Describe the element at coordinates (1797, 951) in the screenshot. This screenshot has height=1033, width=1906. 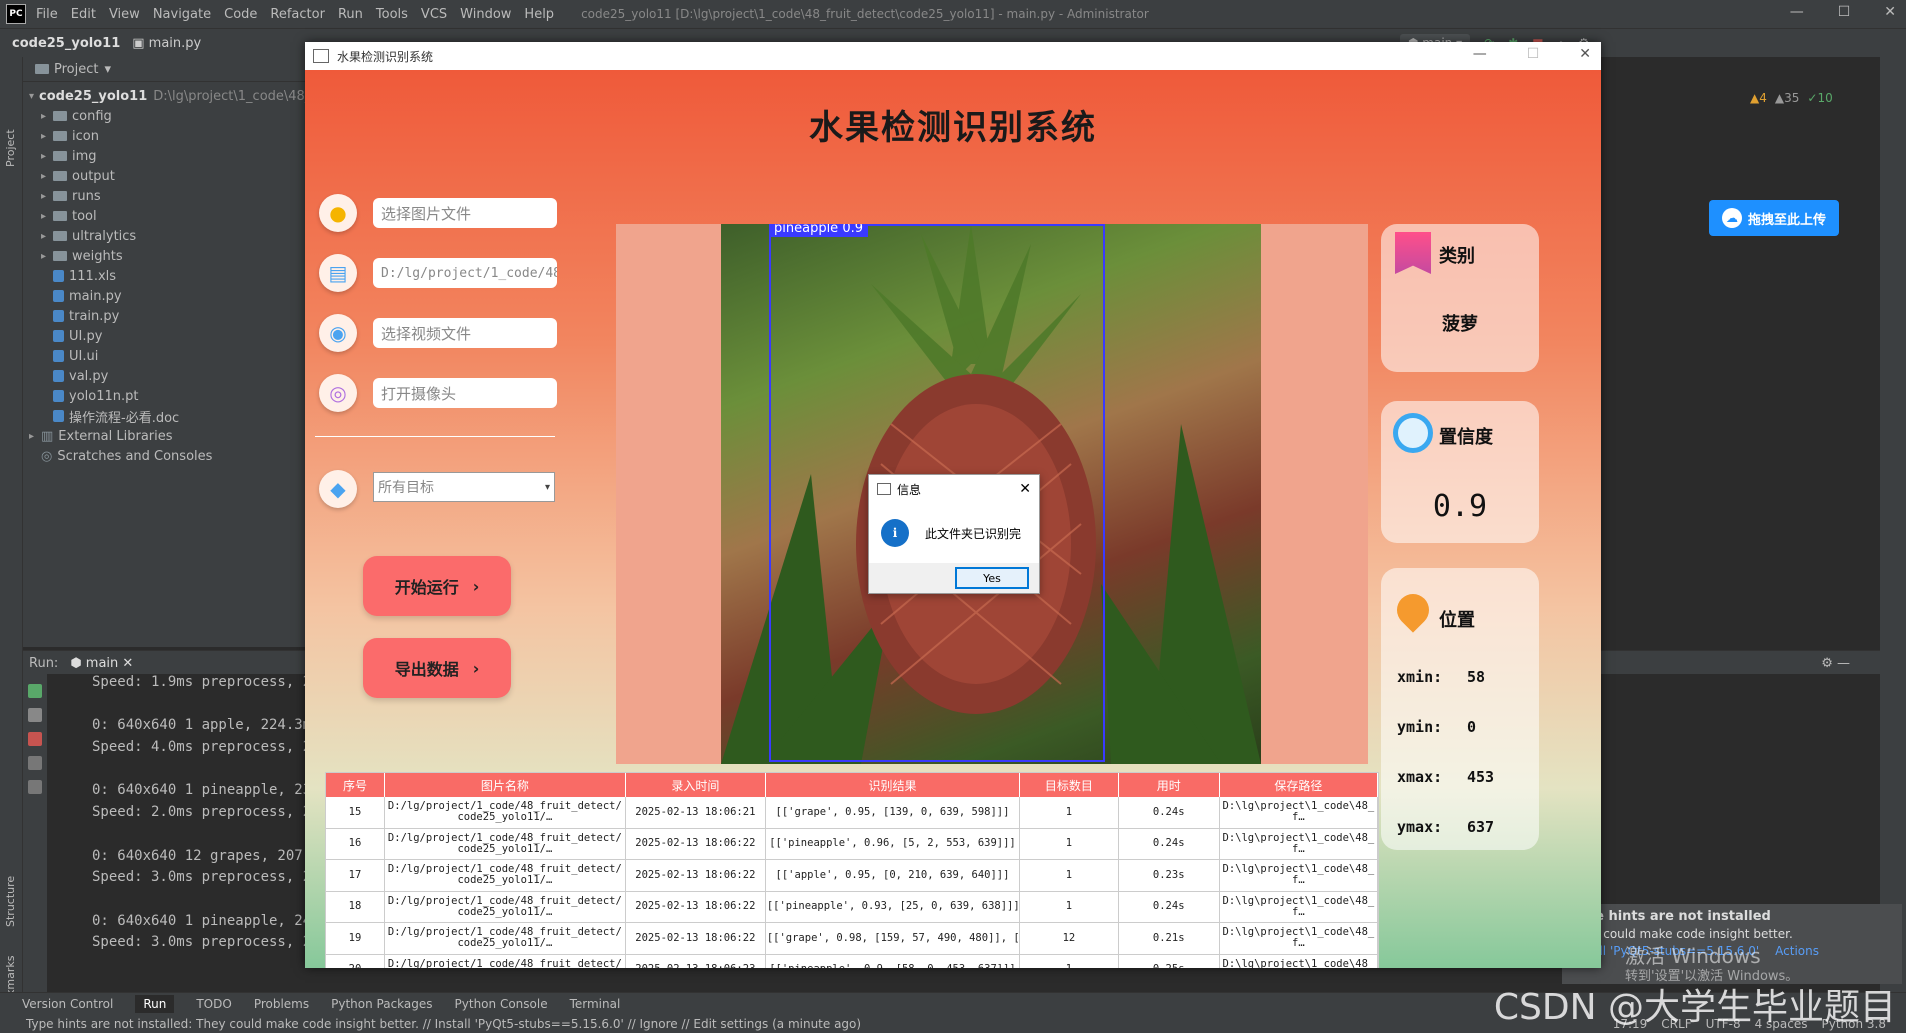
I see `notif-actions-link: Actions` at that location.